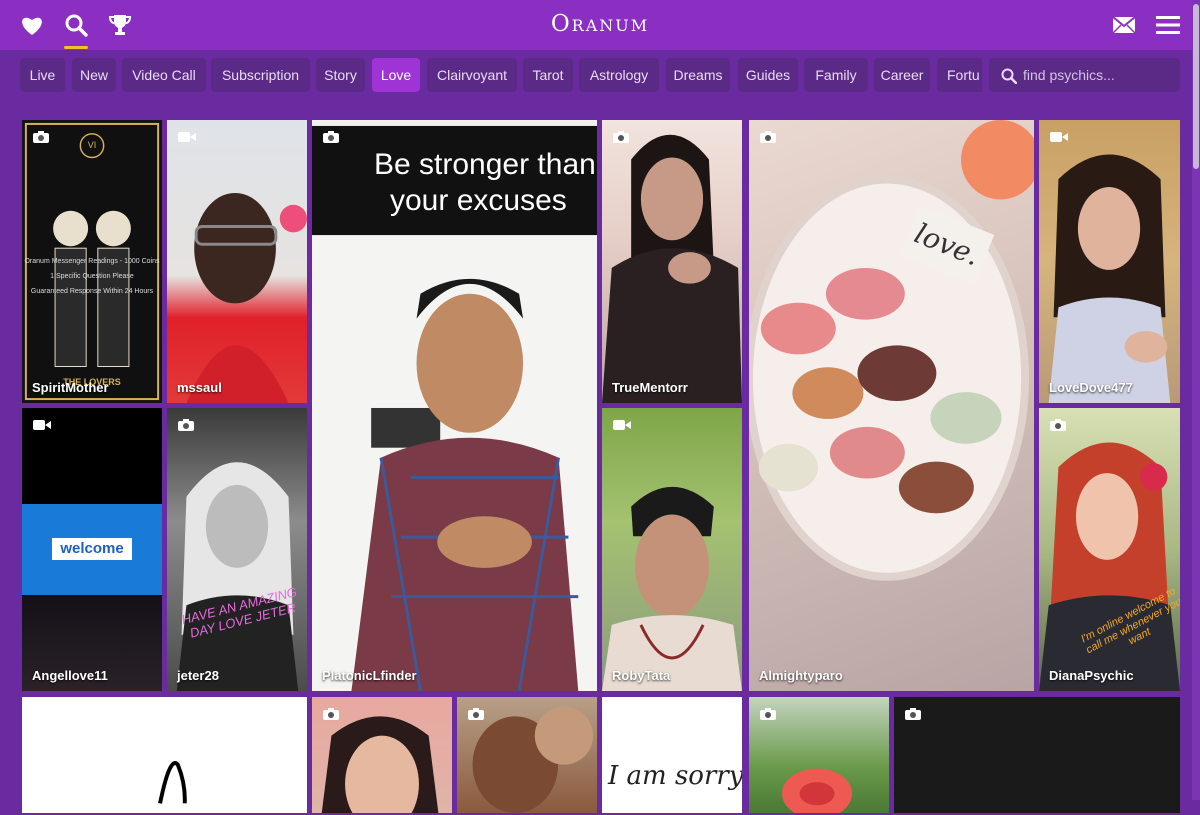  I want to click on psychic-name: Almightyparo, so click(801, 675).